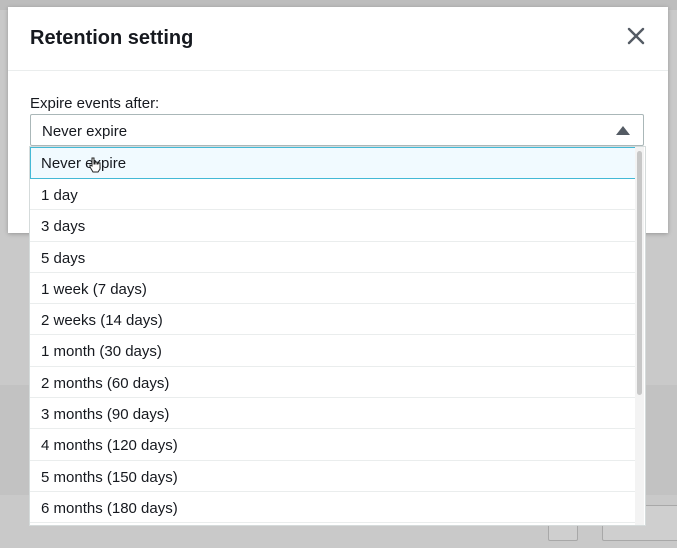 This screenshot has height=548, width=677. I want to click on option-3-months: 3 months (90 days), so click(333, 414).